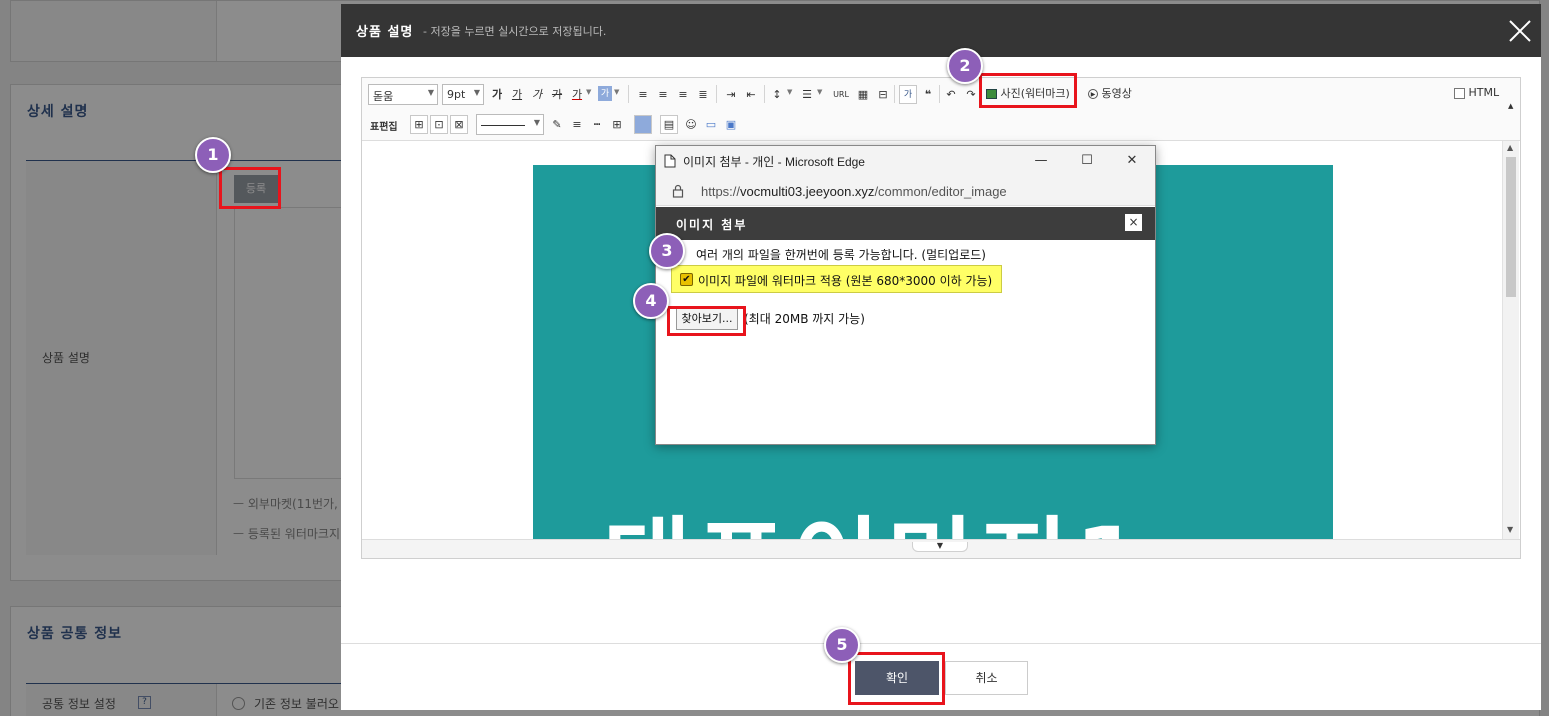 The height and width of the screenshot is (716, 1549). Describe the element at coordinates (463, 94) in the screenshot. I see `font-size-select: 9pt ▼` at that location.